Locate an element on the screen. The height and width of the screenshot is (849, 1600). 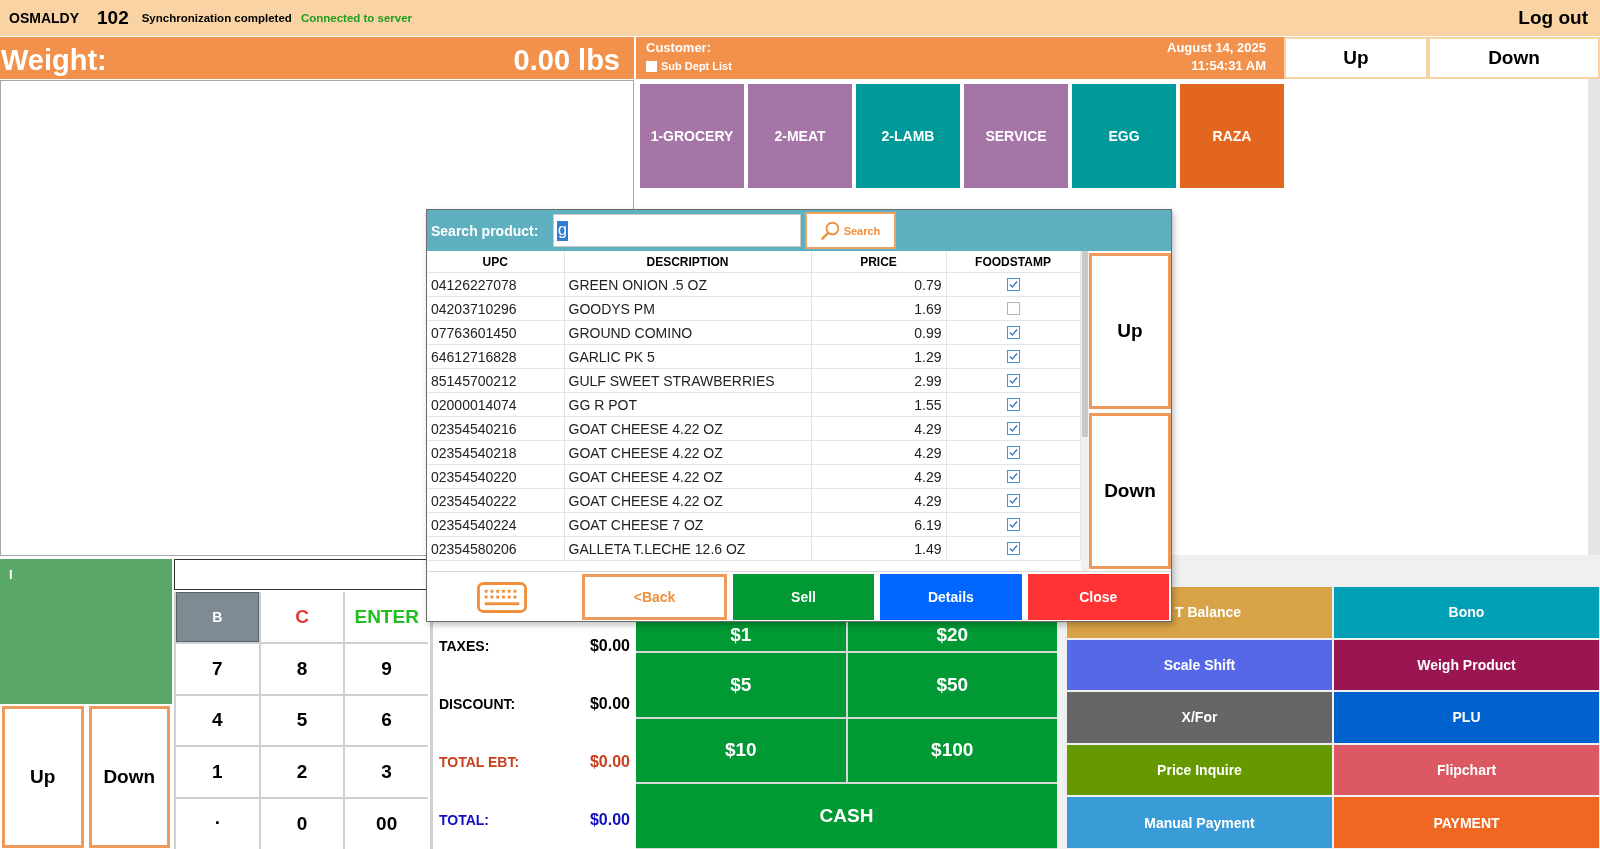
table-cell: 0.99 is located at coordinates (878, 332).